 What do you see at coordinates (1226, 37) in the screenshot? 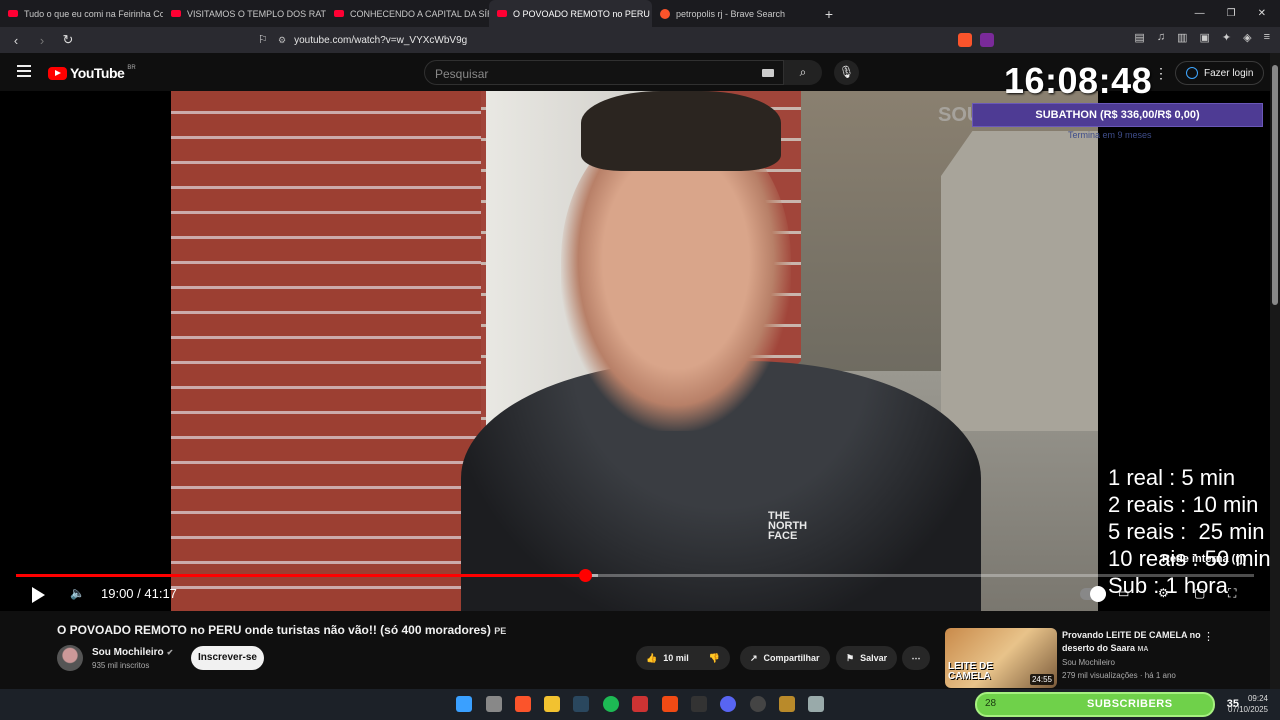
I see `leo-icon: ✦` at bounding box center [1226, 37].